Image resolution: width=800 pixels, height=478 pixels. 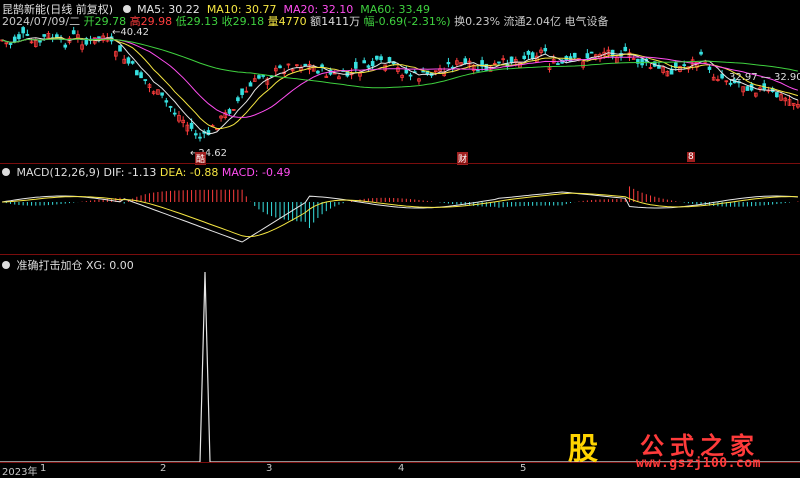 I want to click on right-price-2: 32.90, so click(x=787, y=77).